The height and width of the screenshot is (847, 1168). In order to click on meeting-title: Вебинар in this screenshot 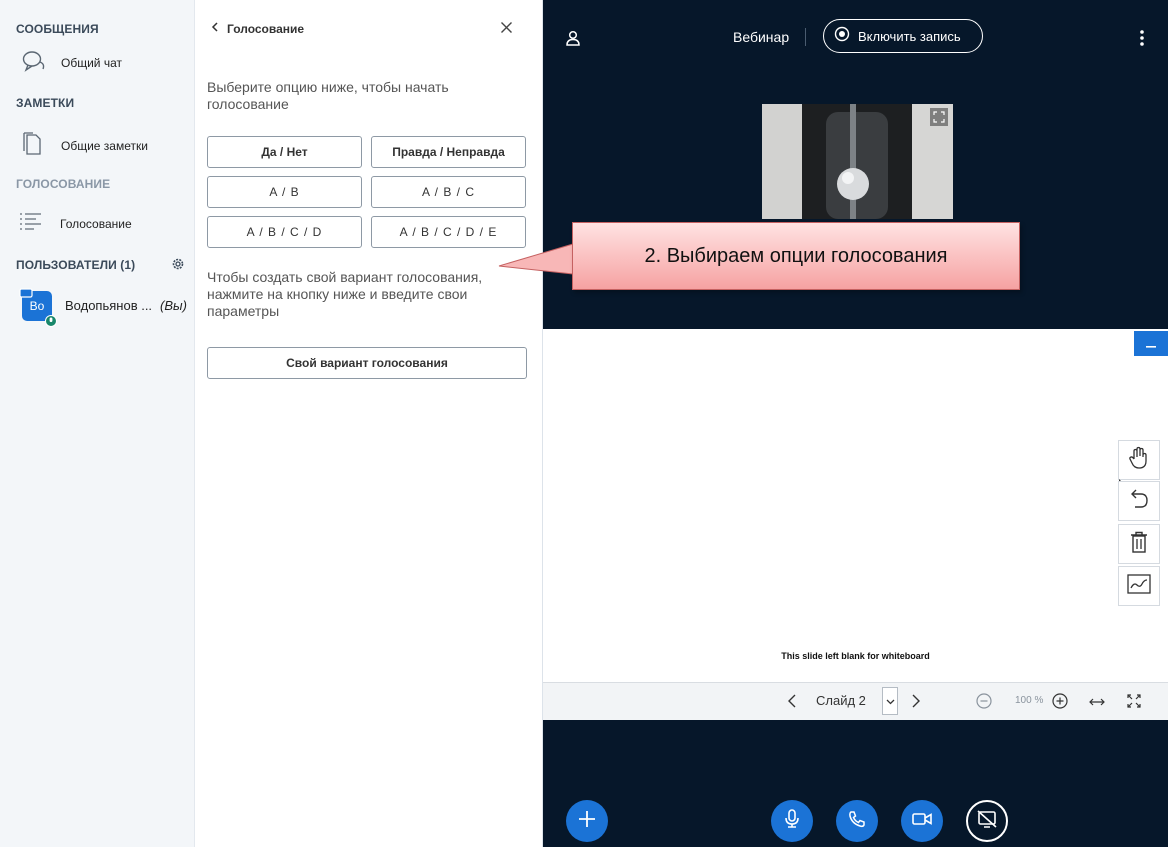, I will do `click(761, 37)`.